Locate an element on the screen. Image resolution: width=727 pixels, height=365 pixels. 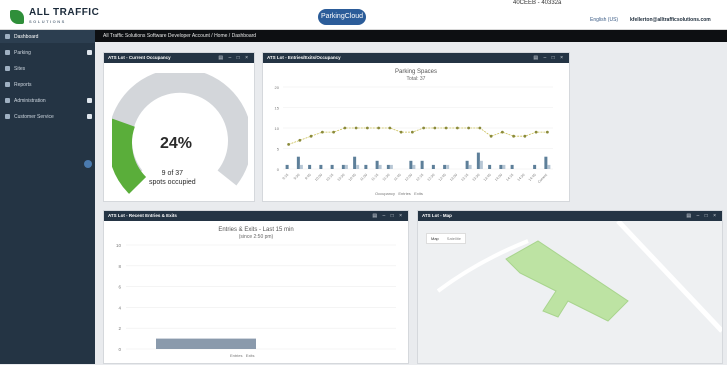
sidebar-item-label: Parking is located at coordinates (22, 52).